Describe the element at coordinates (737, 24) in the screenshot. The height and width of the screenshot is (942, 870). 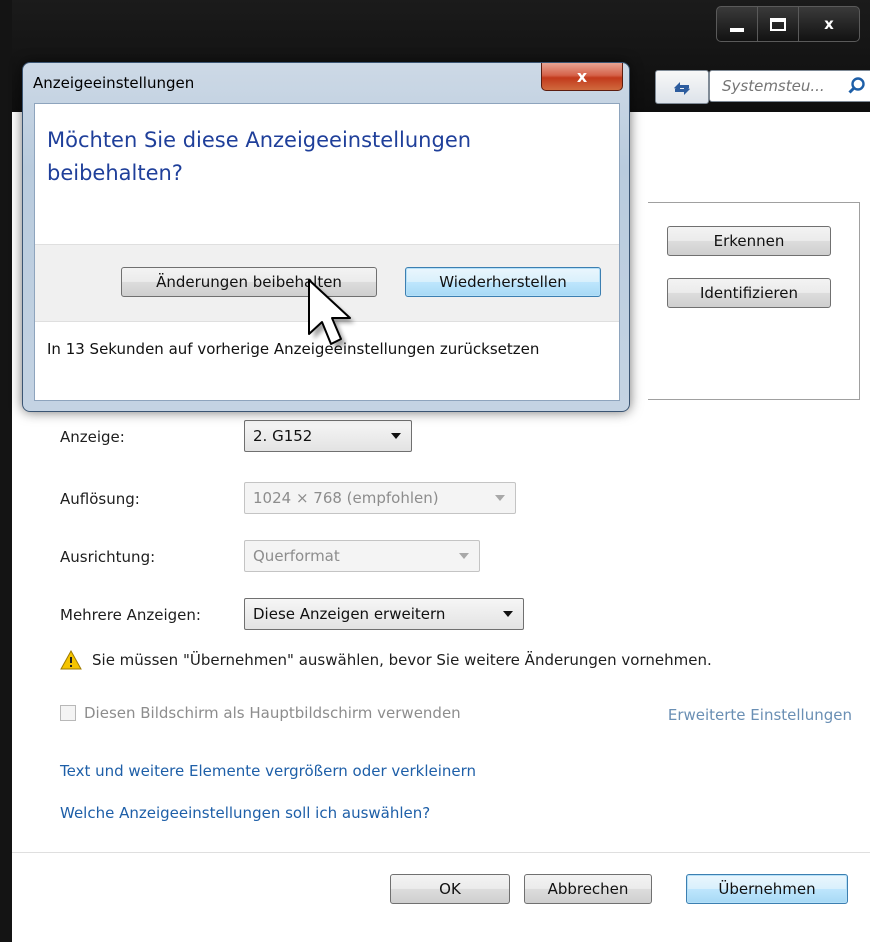
I see `minimize-button` at that location.